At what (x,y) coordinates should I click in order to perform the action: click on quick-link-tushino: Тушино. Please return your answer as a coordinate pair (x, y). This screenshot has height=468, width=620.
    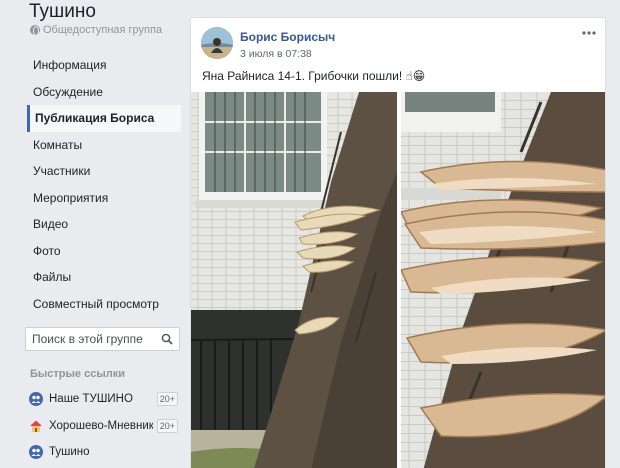
    Looking at the image, I should click on (105, 452).